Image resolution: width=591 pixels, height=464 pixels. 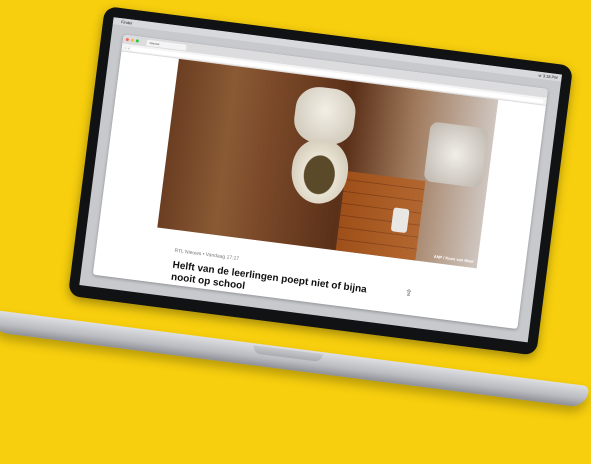 I want to click on minimize-window-button, so click(x=132, y=40).